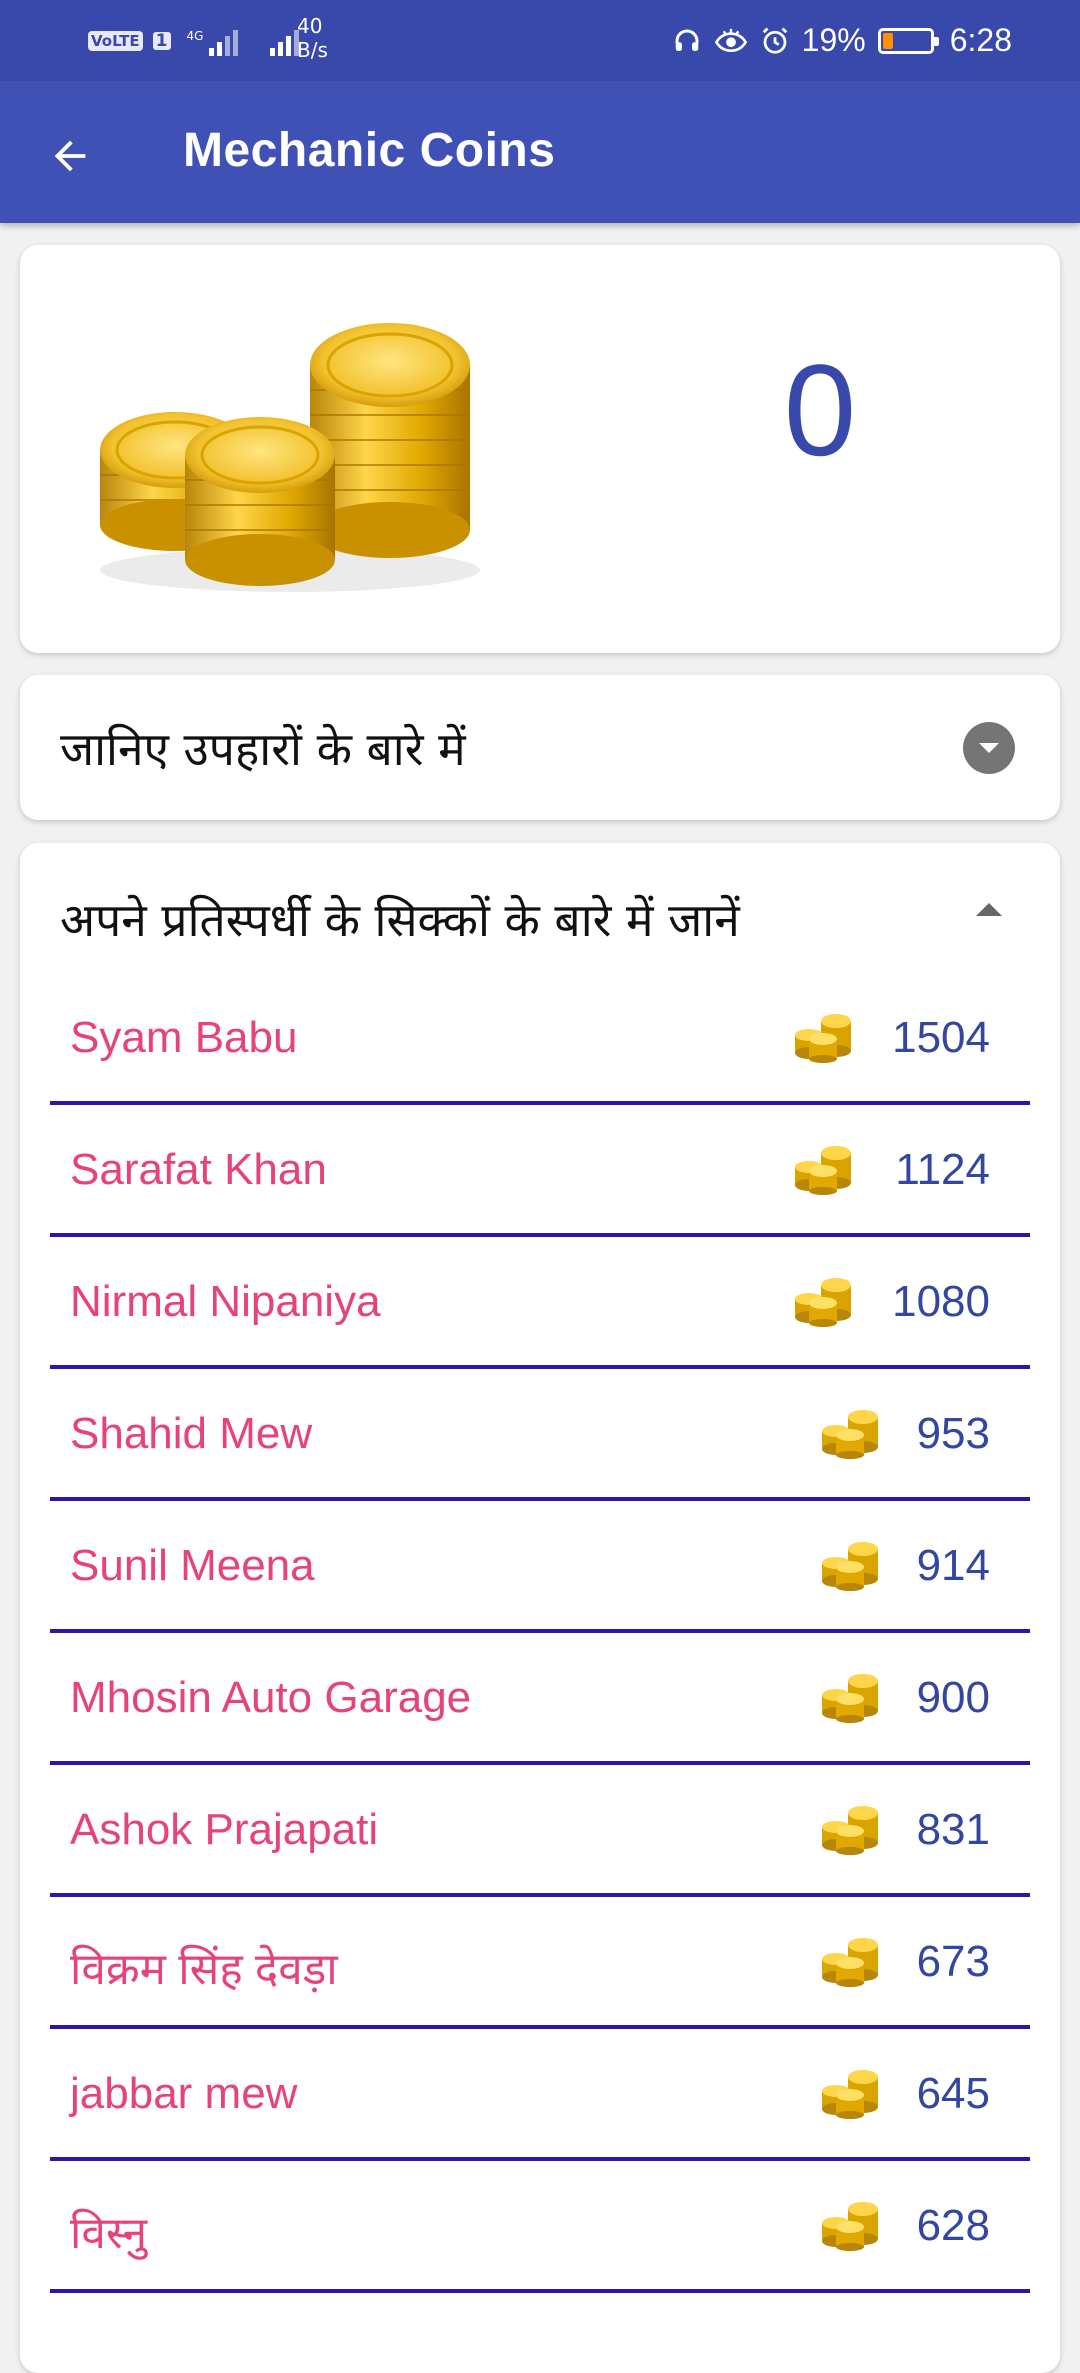  Describe the element at coordinates (540, 1567) in the screenshot. I see `list-item: Sunil Meena 914` at that location.